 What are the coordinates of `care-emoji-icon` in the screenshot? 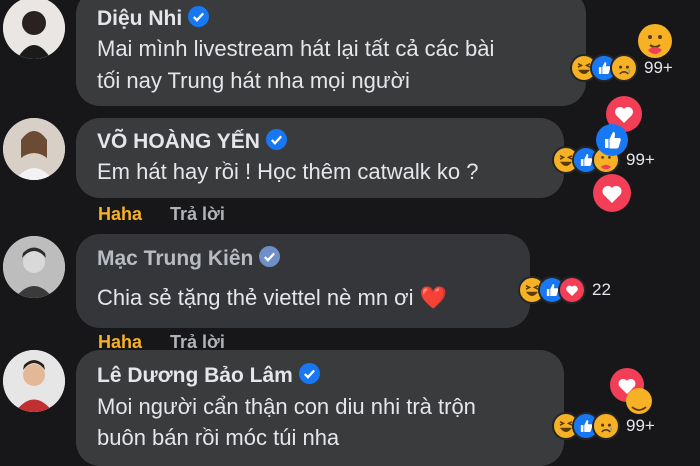 It's located at (655, 41).